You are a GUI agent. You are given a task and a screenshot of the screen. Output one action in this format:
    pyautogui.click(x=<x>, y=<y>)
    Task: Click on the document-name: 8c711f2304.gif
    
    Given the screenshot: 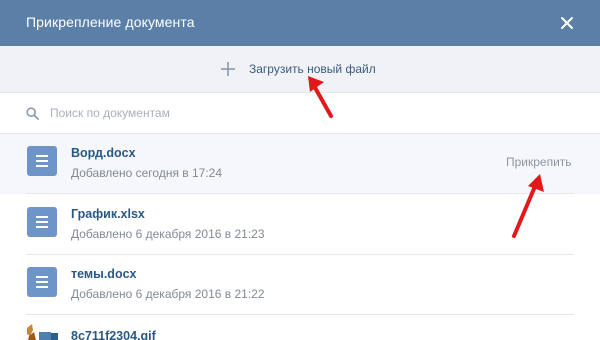 What is the action you would take?
    pyautogui.click(x=113, y=334)
    